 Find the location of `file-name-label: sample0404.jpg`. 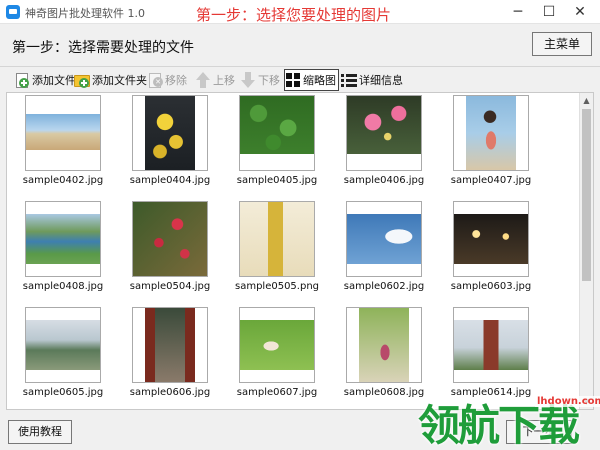

file-name-label: sample0404.jpg is located at coordinates (170, 180).